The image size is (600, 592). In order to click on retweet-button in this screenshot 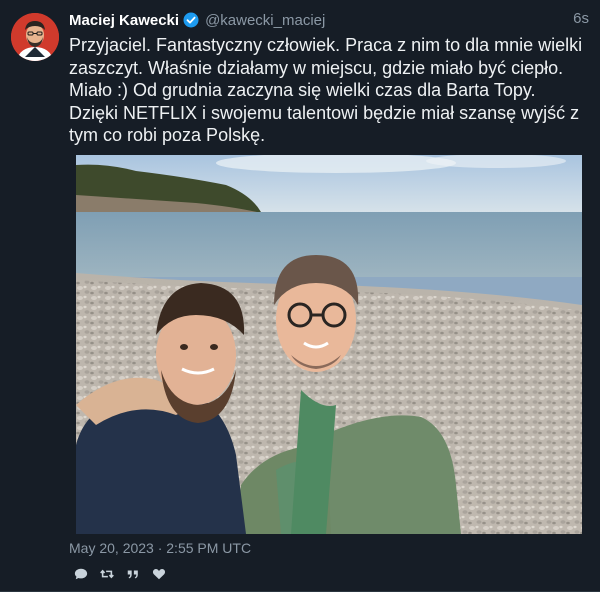, I will do `click(107, 574)`.